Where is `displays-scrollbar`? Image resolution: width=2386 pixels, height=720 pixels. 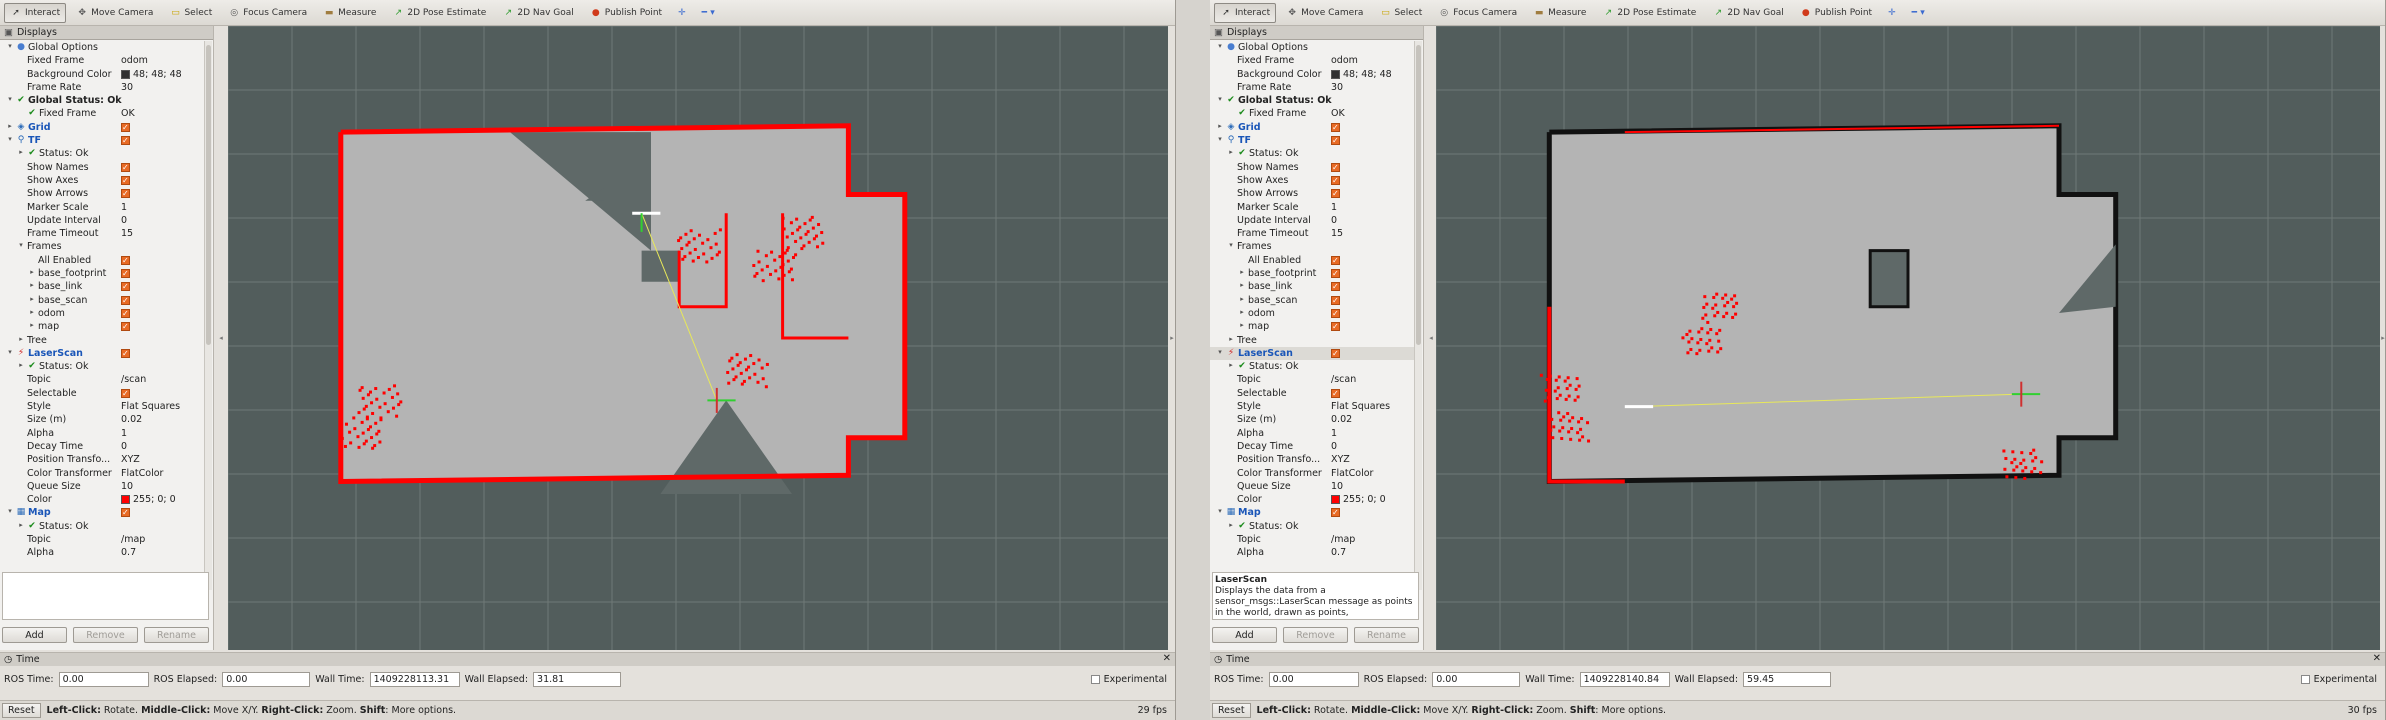
displays-scrollbar is located at coordinates (1418, 315).